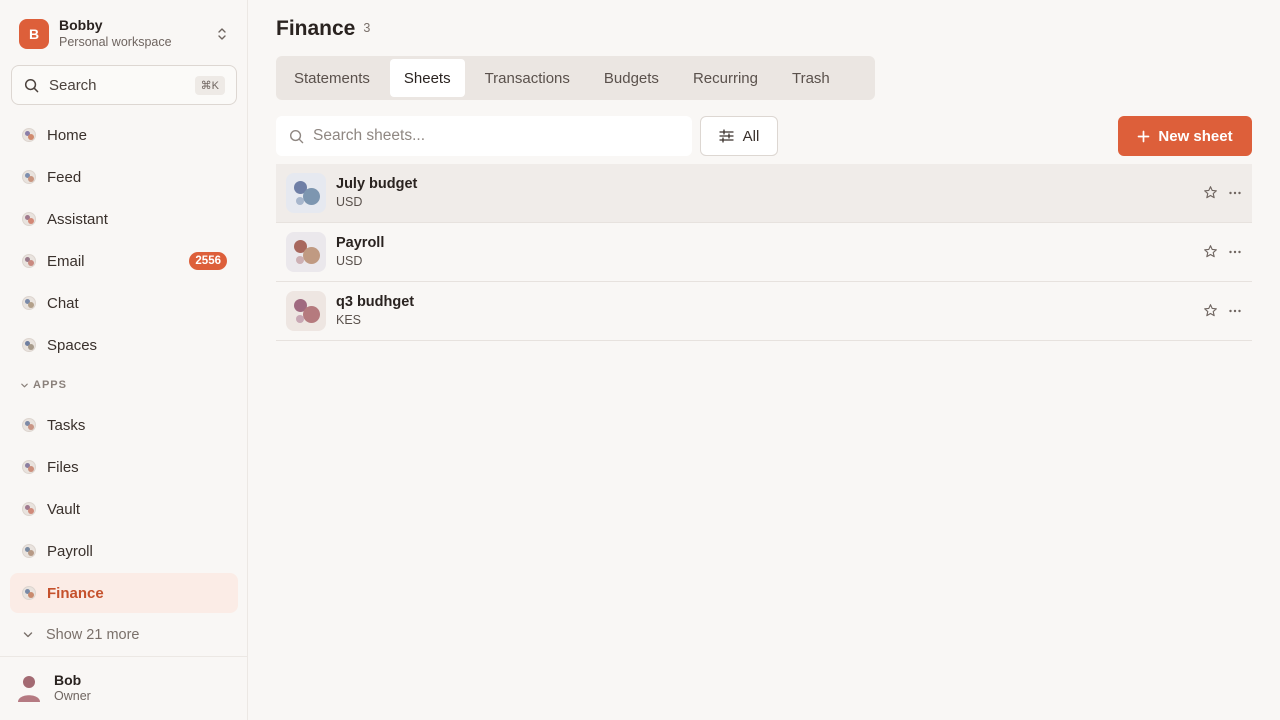  I want to click on page-title: Finance, so click(316, 28).